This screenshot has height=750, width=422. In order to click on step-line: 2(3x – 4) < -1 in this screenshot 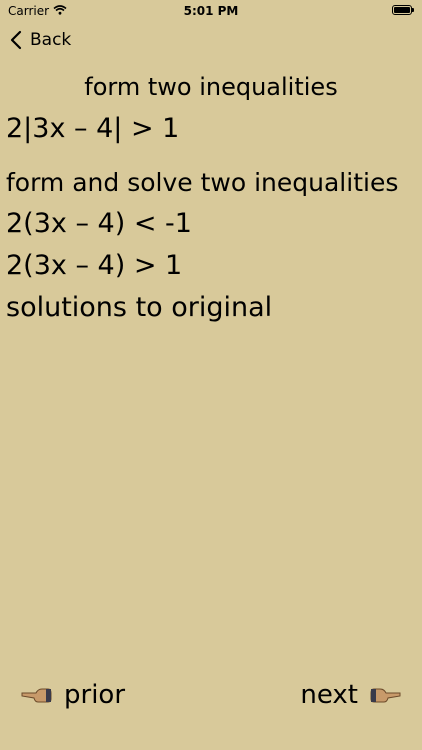, I will do `click(99, 223)`.